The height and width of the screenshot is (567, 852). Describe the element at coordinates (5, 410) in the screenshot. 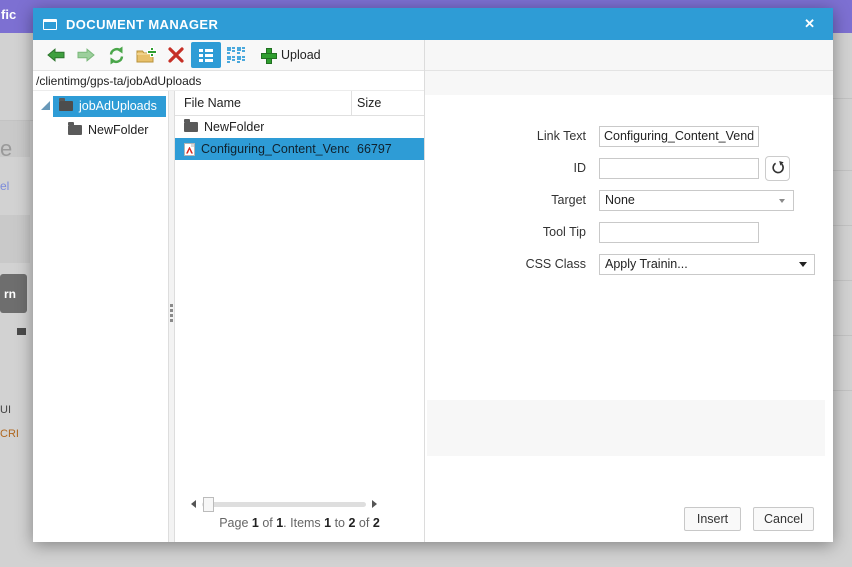

I see `background-text-fragment: UI` at that location.